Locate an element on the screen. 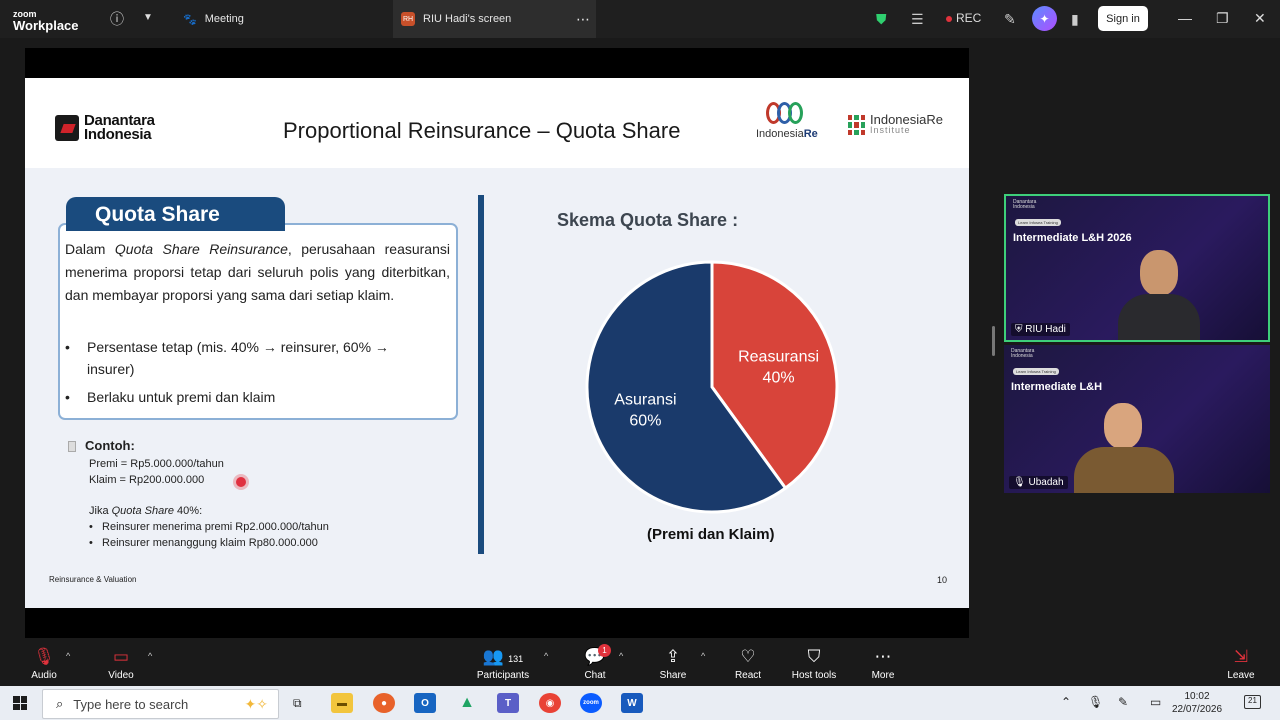  audio-label: Audio is located at coordinates (44, 675).